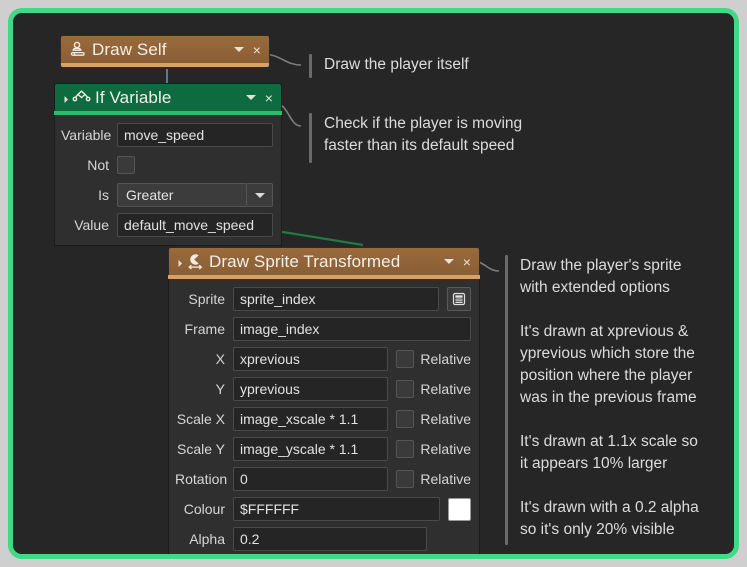 The image size is (747, 567). Describe the element at coordinates (165, 65) in the screenshot. I see `draw-self-accent-bar` at that location.